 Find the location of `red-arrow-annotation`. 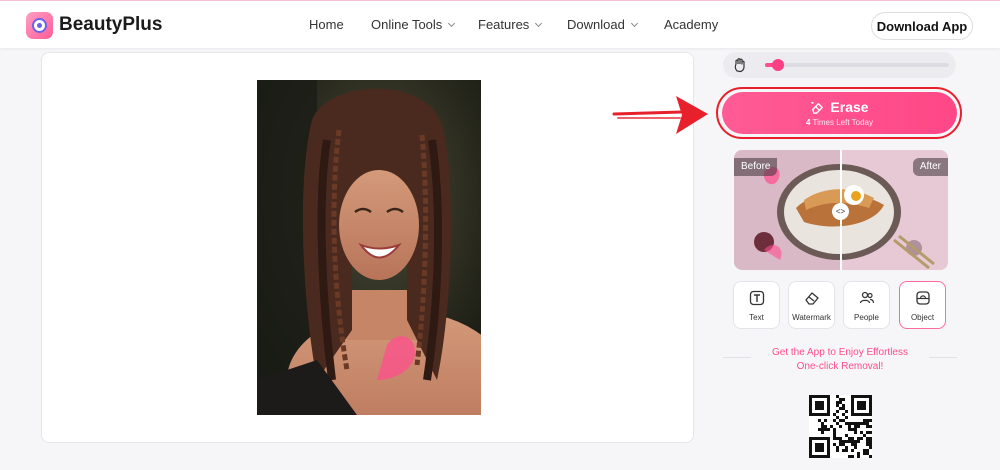

red-arrow-annotation is located at coordinates (660, 115).